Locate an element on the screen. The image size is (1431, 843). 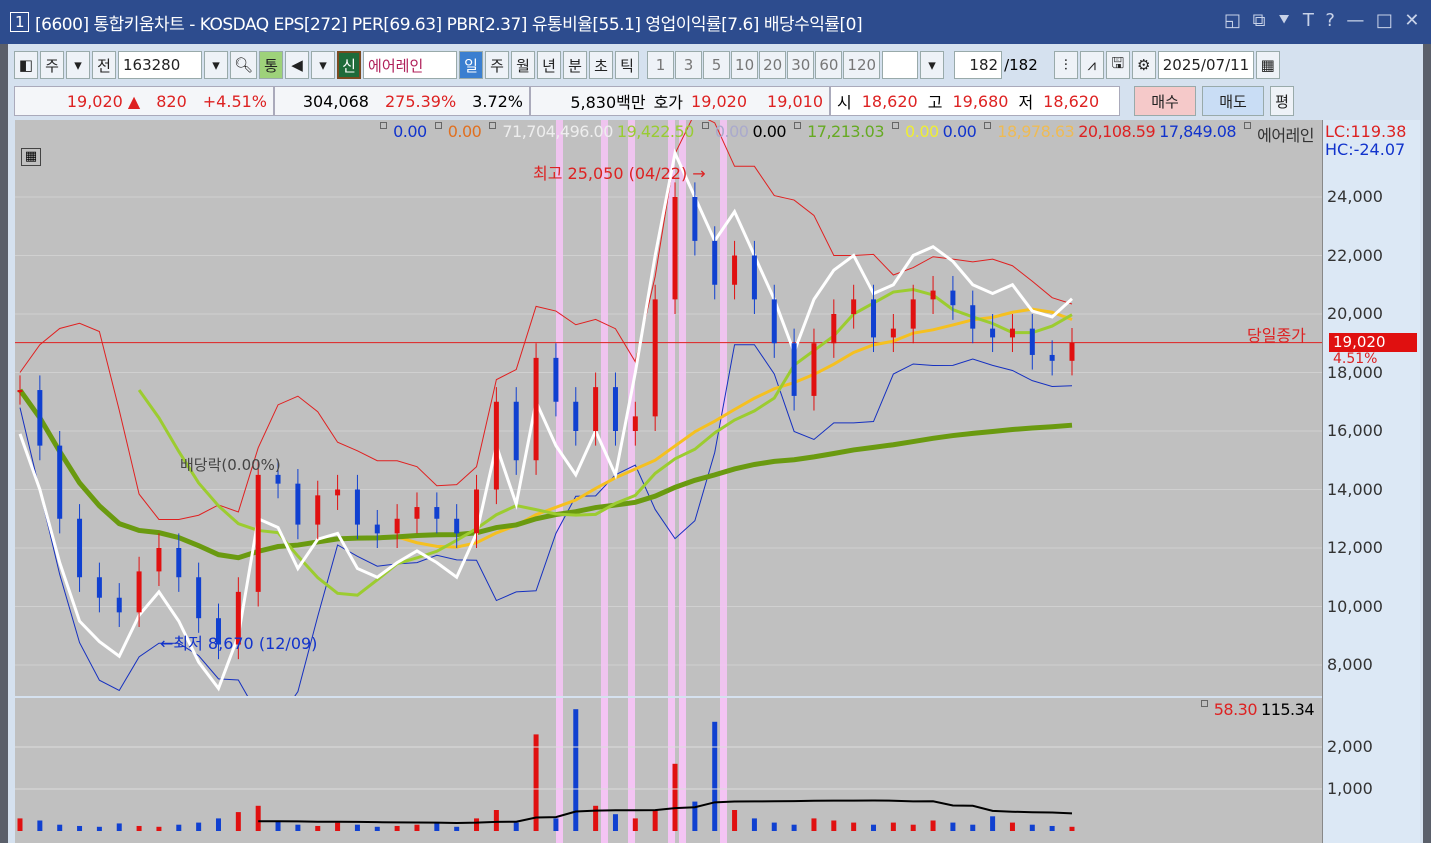
window-button: ✕ is located at coordinates (1411, 20).